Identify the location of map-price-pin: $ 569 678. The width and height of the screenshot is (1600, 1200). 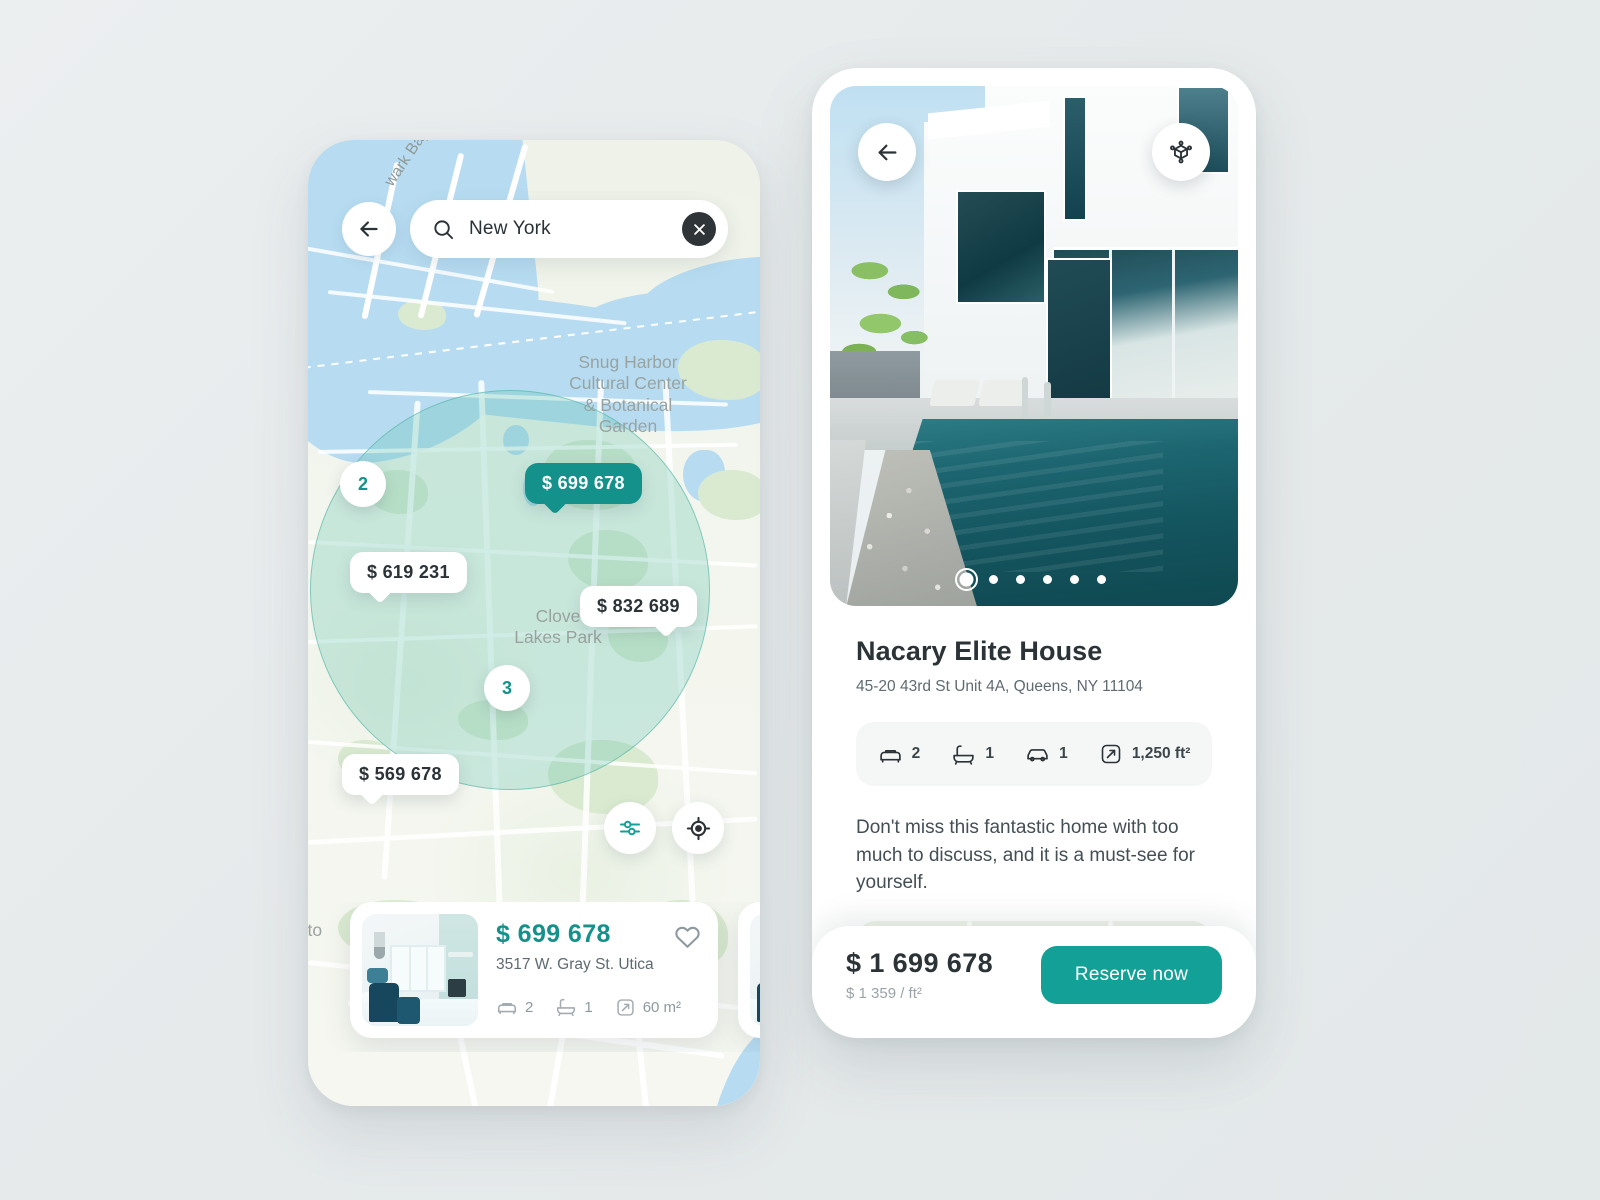
(400, 774).